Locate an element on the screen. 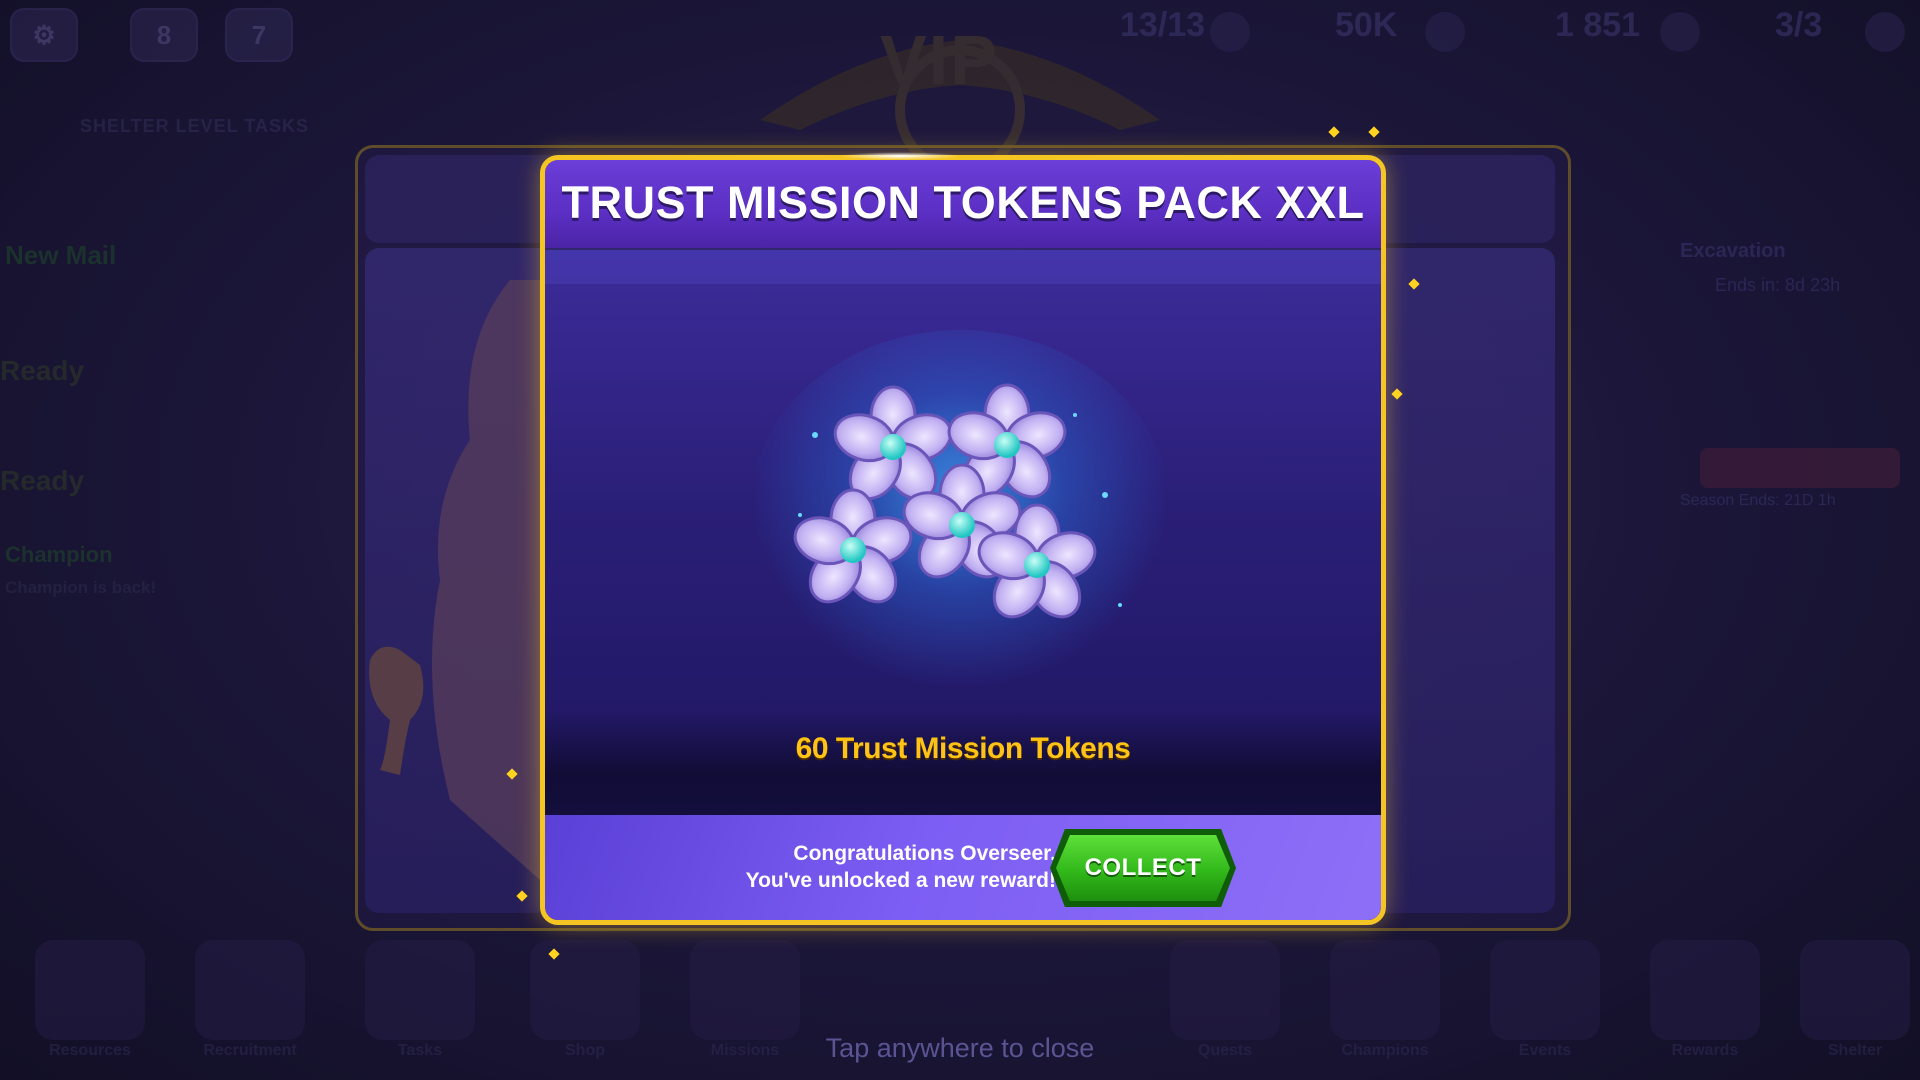  tickets-counter: 3/3 is located at coordinates (1799, 25).